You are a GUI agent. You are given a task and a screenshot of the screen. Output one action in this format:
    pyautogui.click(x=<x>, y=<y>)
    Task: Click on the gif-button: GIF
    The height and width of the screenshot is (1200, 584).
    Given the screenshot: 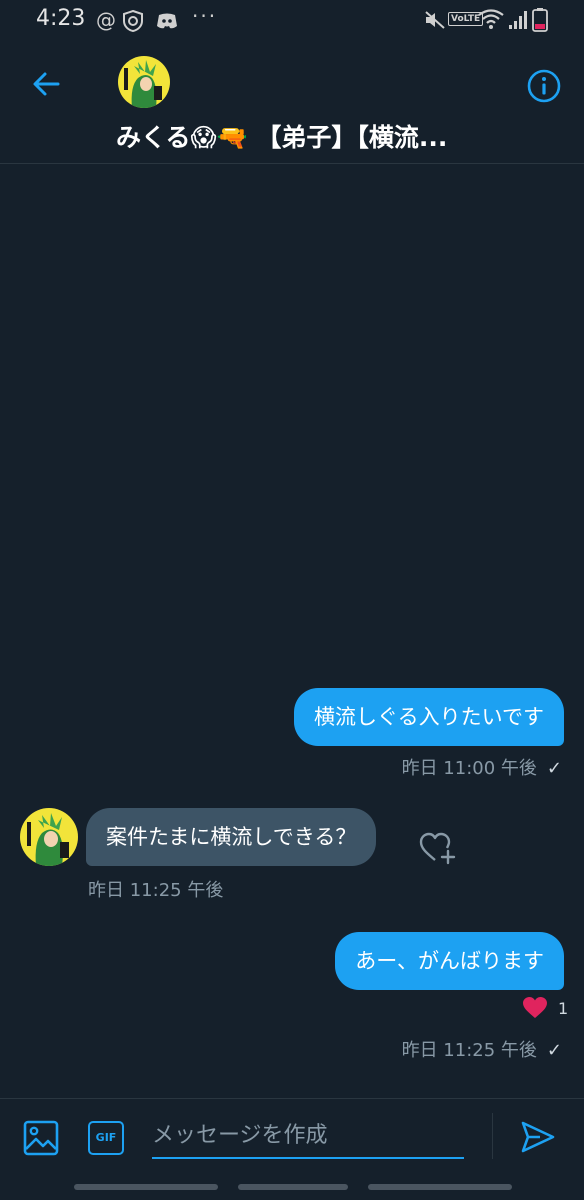 What is the action you would take?
    pyautogui.click(x=106, y=1138)
    